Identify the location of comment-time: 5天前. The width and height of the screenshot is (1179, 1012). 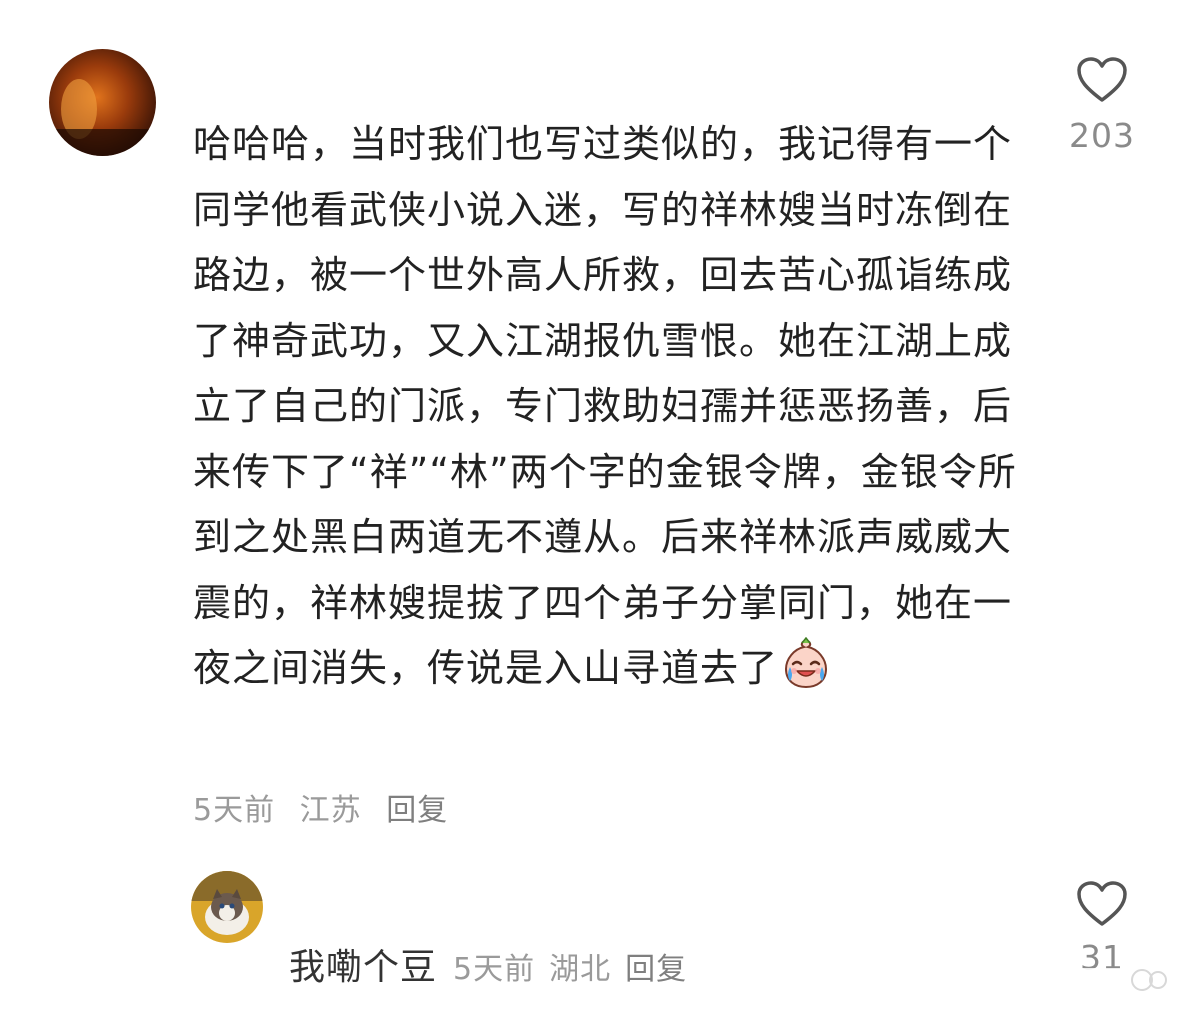
(234, 810).